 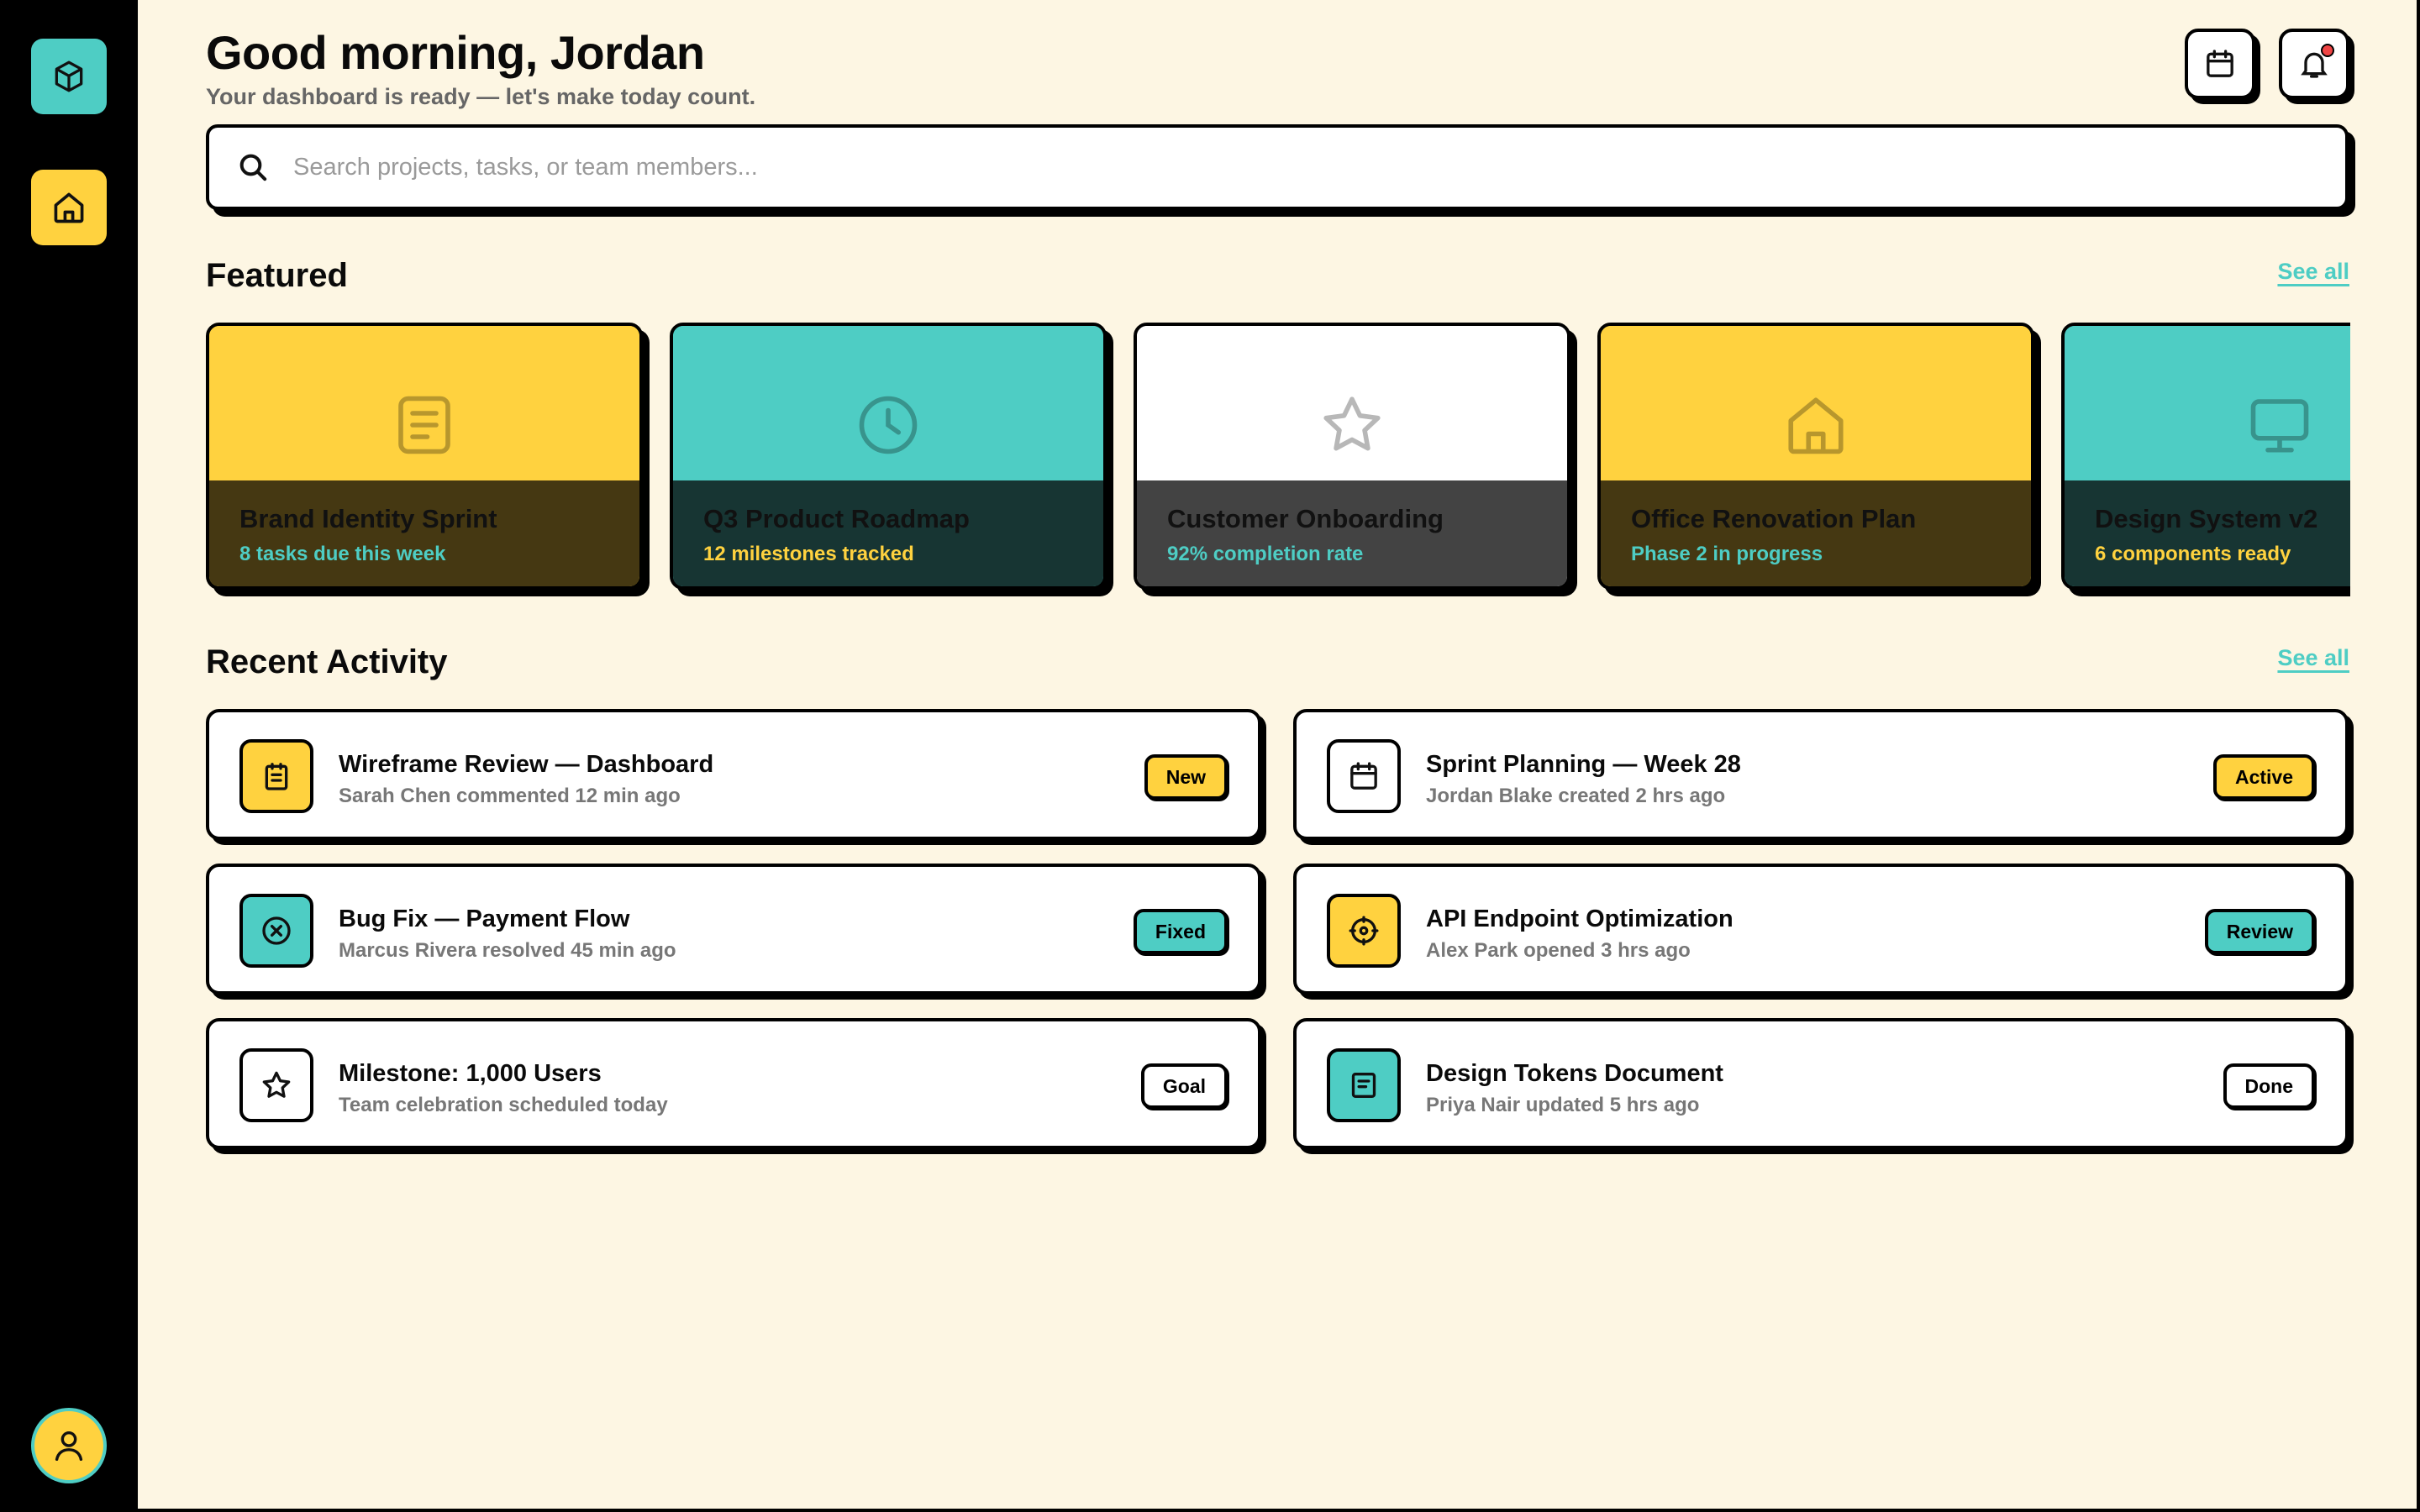 I want to click on card-subtitle: 92% completion rate, so click(x=1265, y=554).